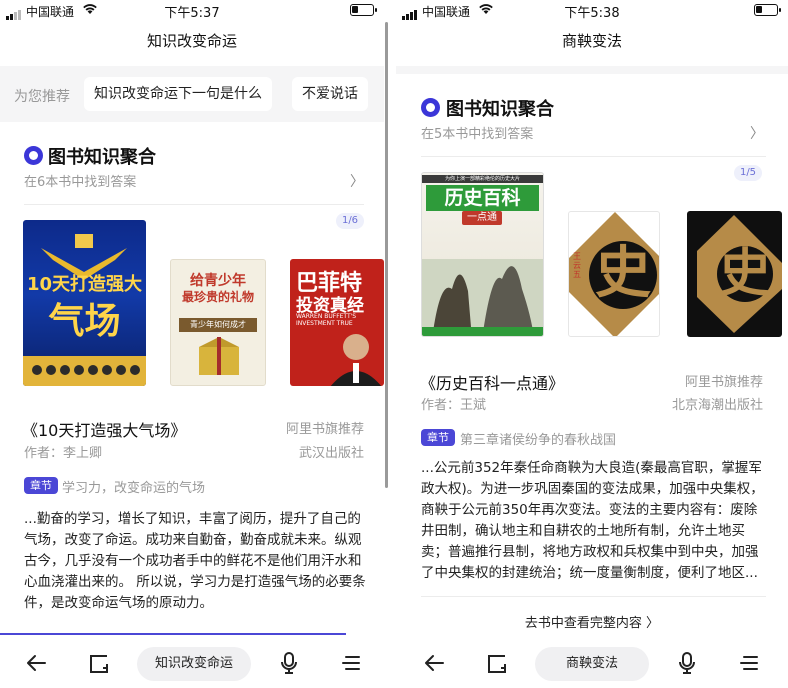  I want to click on status-time: 下午5:37, so click(192, 13).